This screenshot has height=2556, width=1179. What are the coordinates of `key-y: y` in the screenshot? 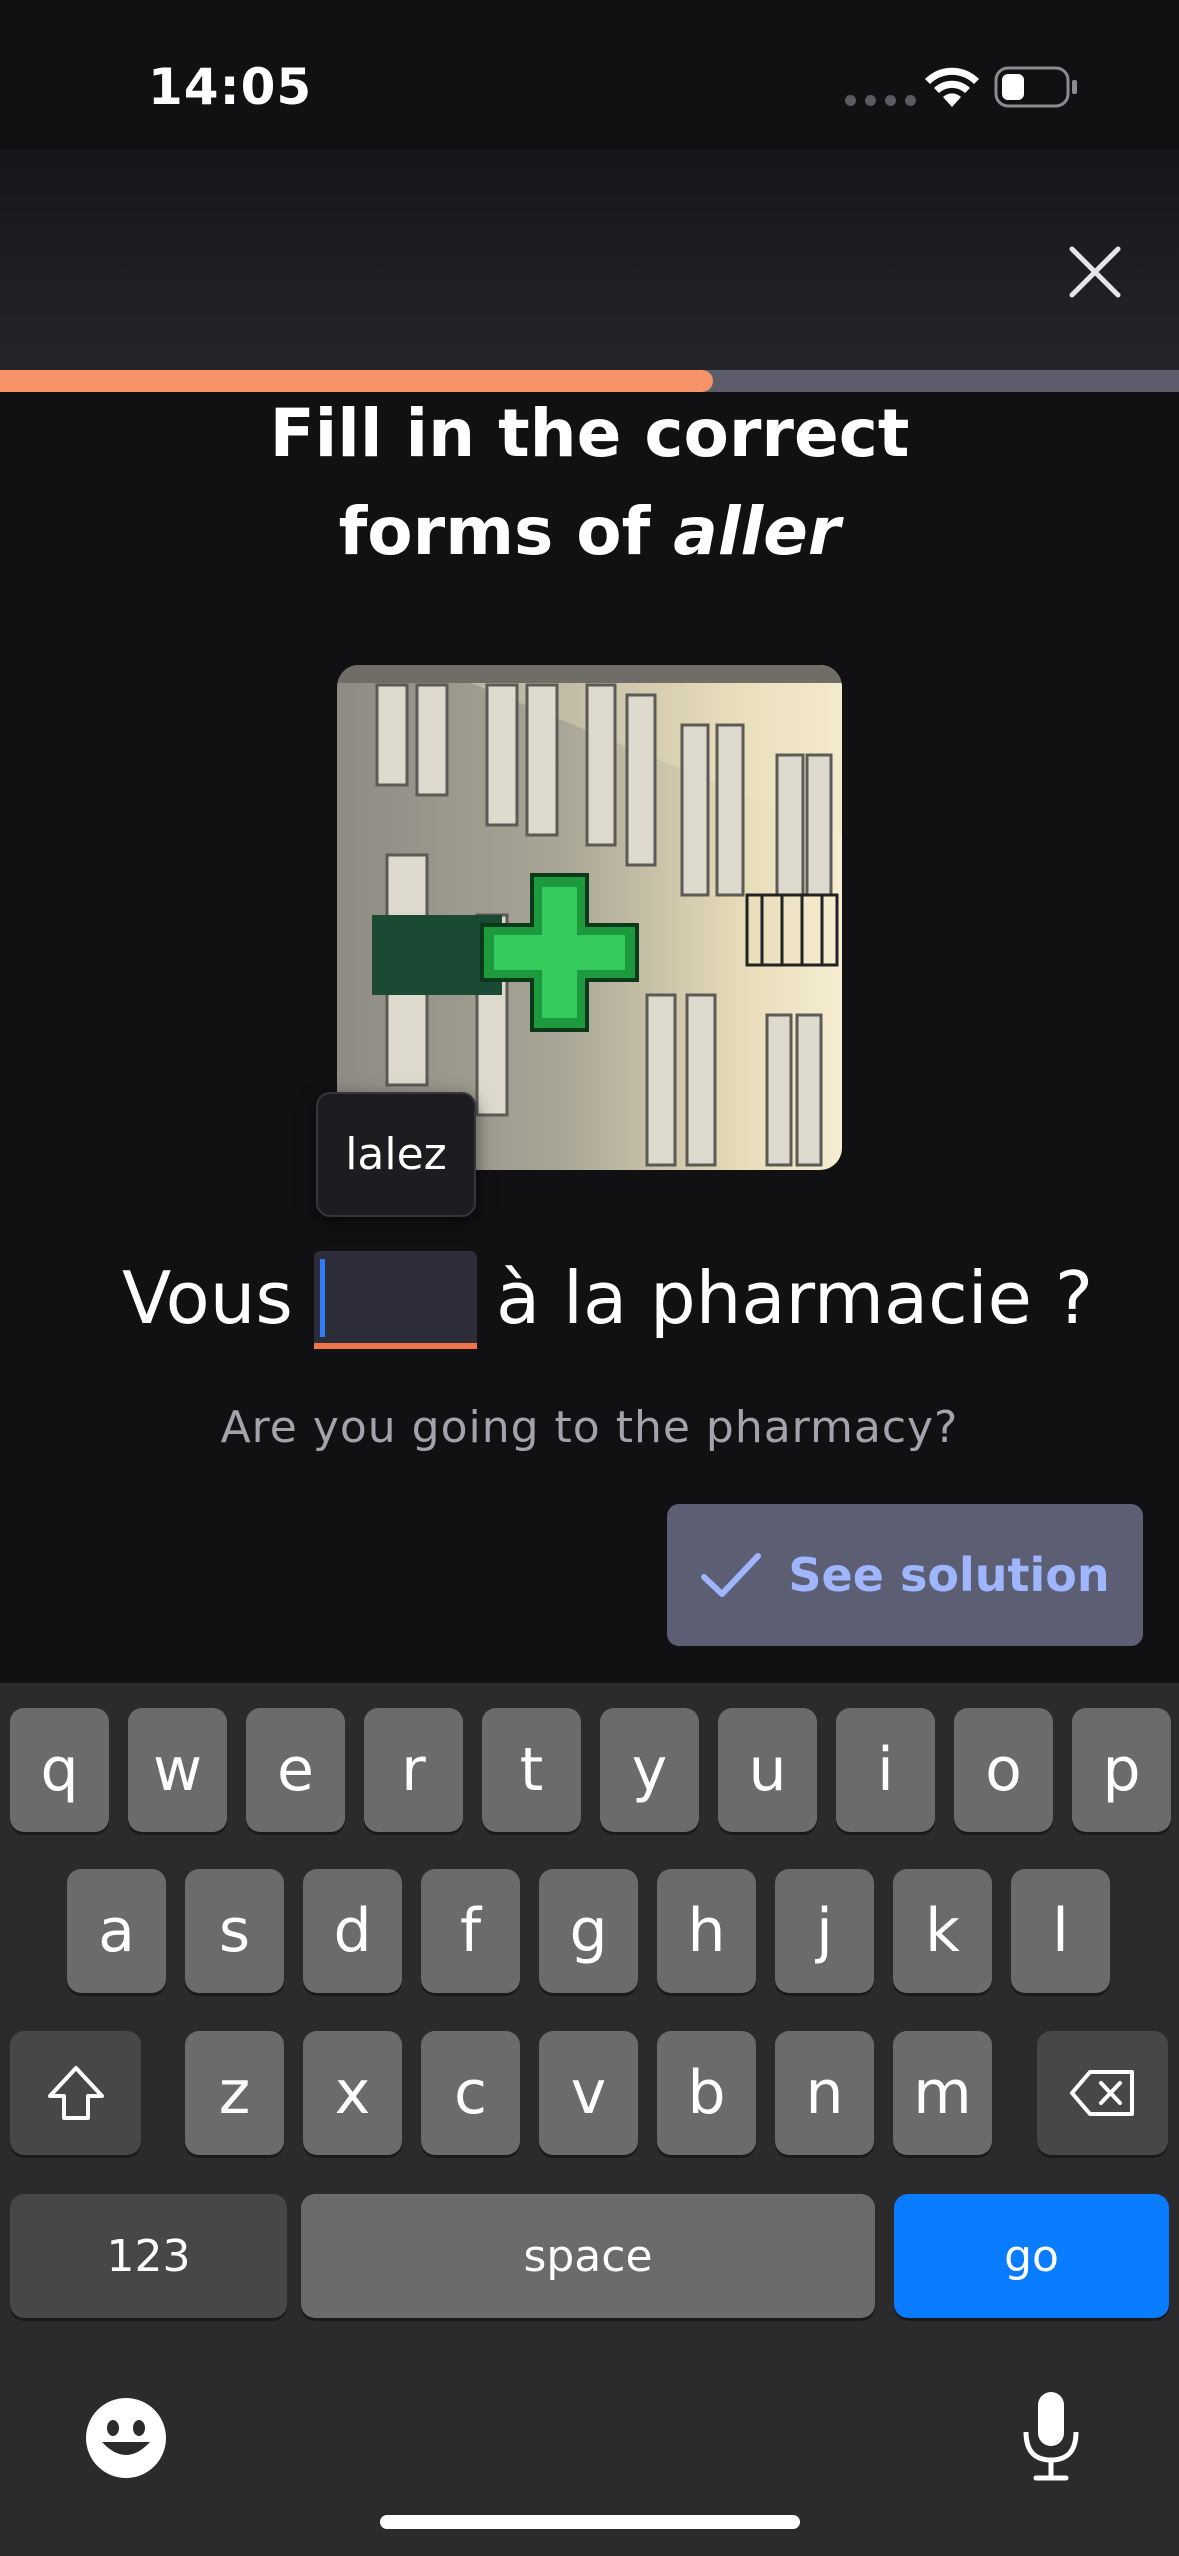 It's located at (649, 1770).